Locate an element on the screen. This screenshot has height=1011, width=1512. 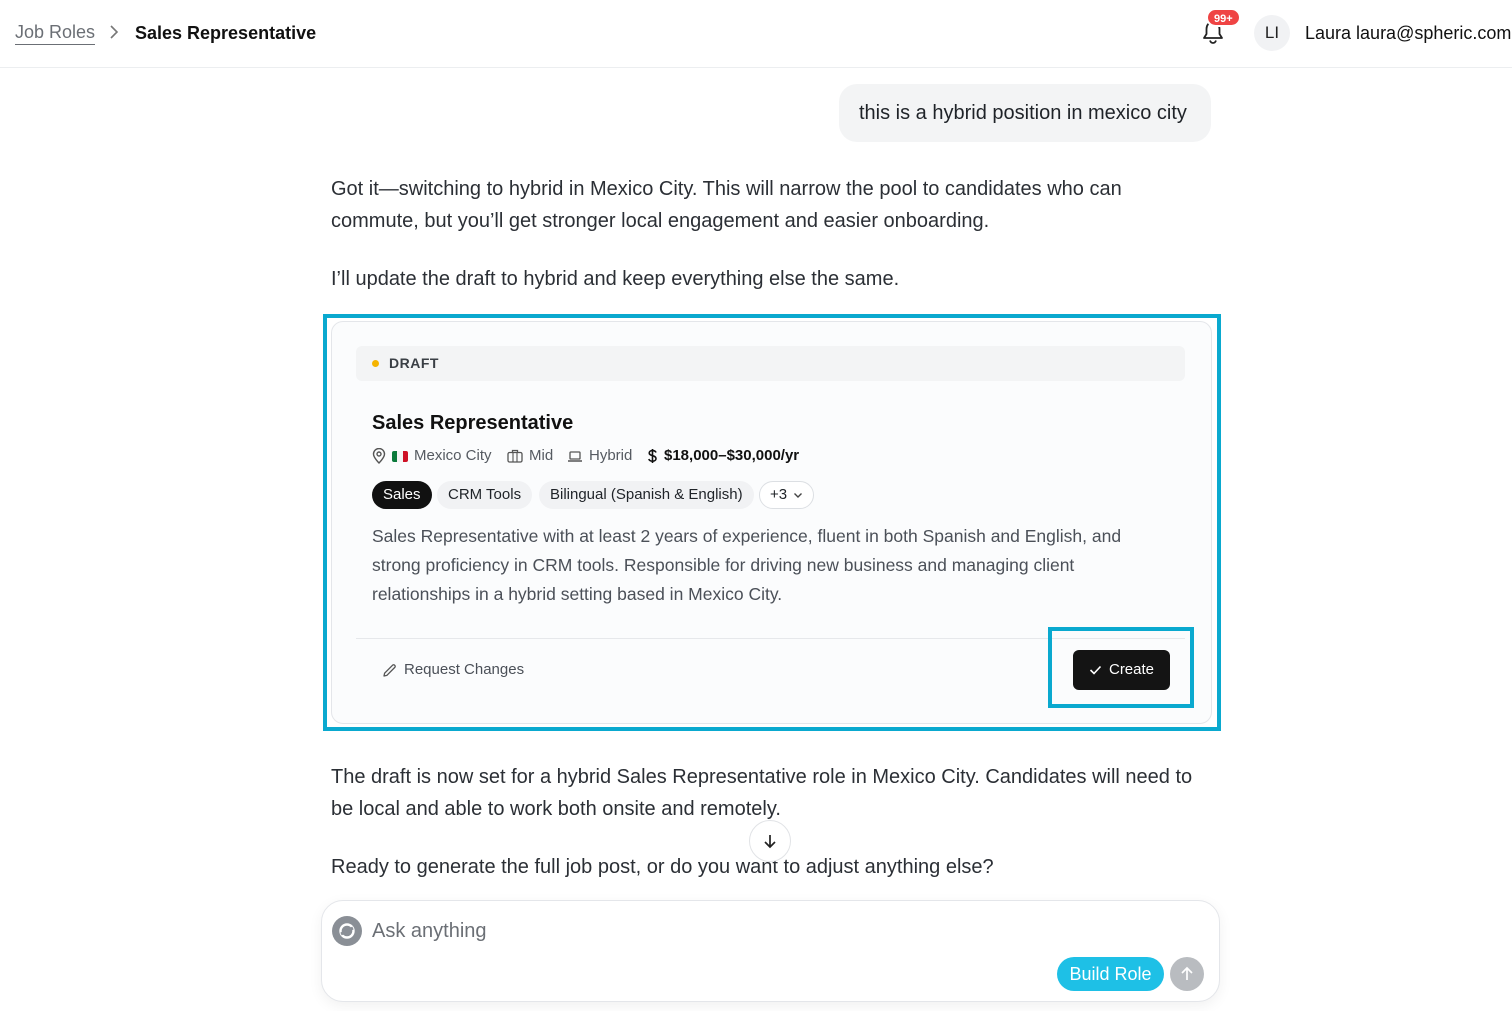
breadcrumb-current: Sales Representative is located at coordinates (226, 33).